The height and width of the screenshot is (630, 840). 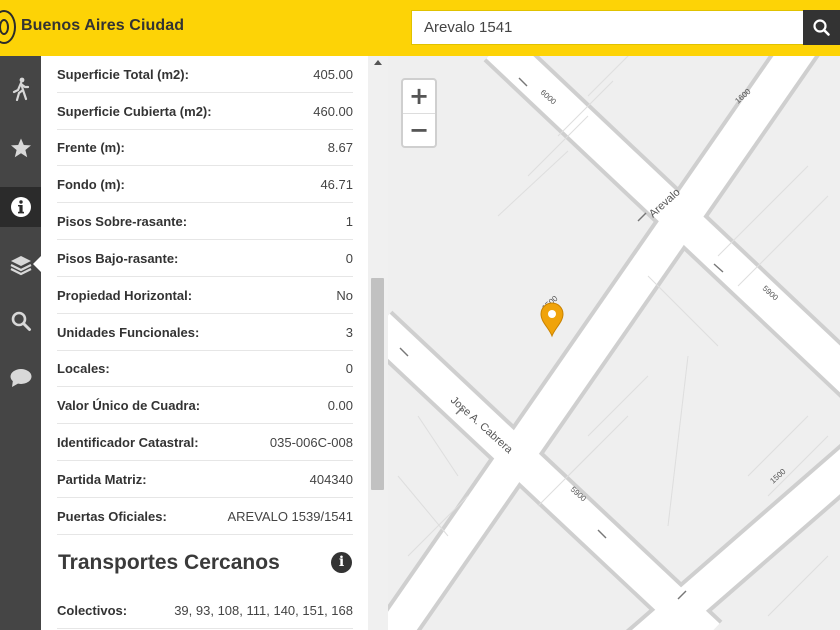 What do you see at coordinates (349, 221) in the screenshot?
I see `detail-value: 1` at bounding box center [349, 221].